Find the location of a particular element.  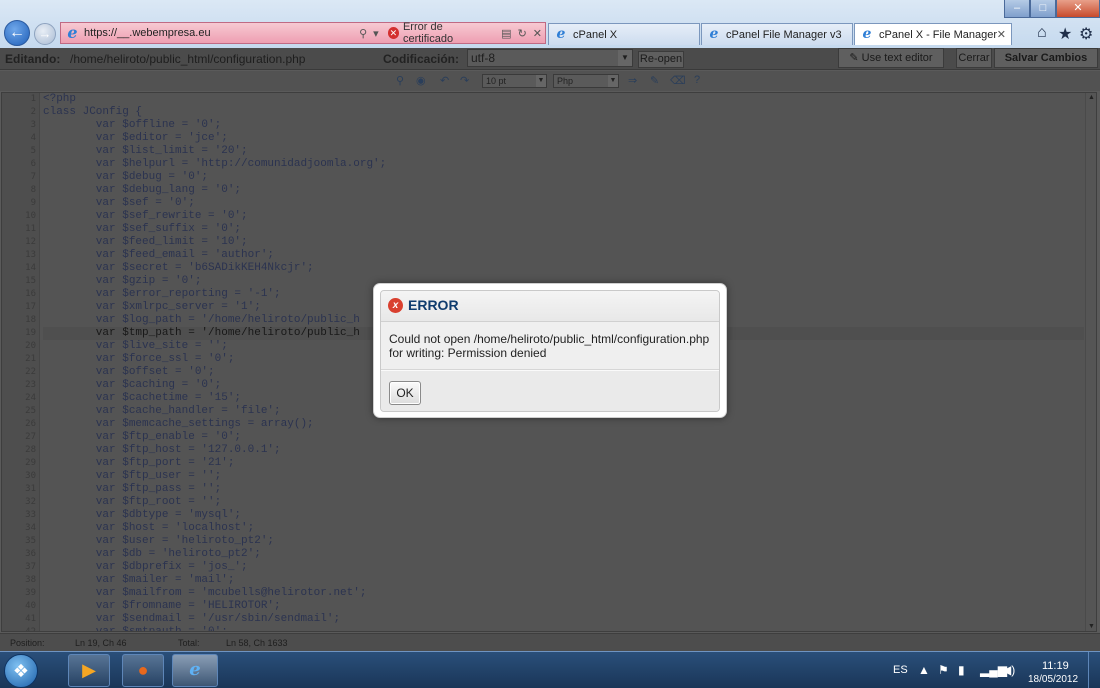

code-line: var $list_limit = '20'; is located at coordinates (563, 151).